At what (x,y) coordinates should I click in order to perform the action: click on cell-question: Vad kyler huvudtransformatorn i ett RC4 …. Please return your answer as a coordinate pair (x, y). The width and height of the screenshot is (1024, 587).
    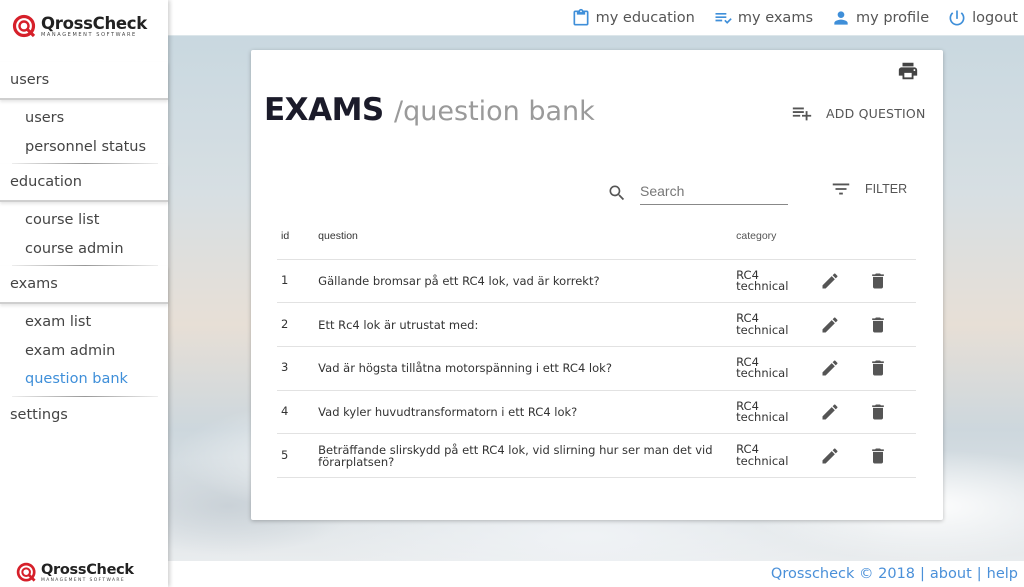
    Looking at the image, I should click on (525, 412).